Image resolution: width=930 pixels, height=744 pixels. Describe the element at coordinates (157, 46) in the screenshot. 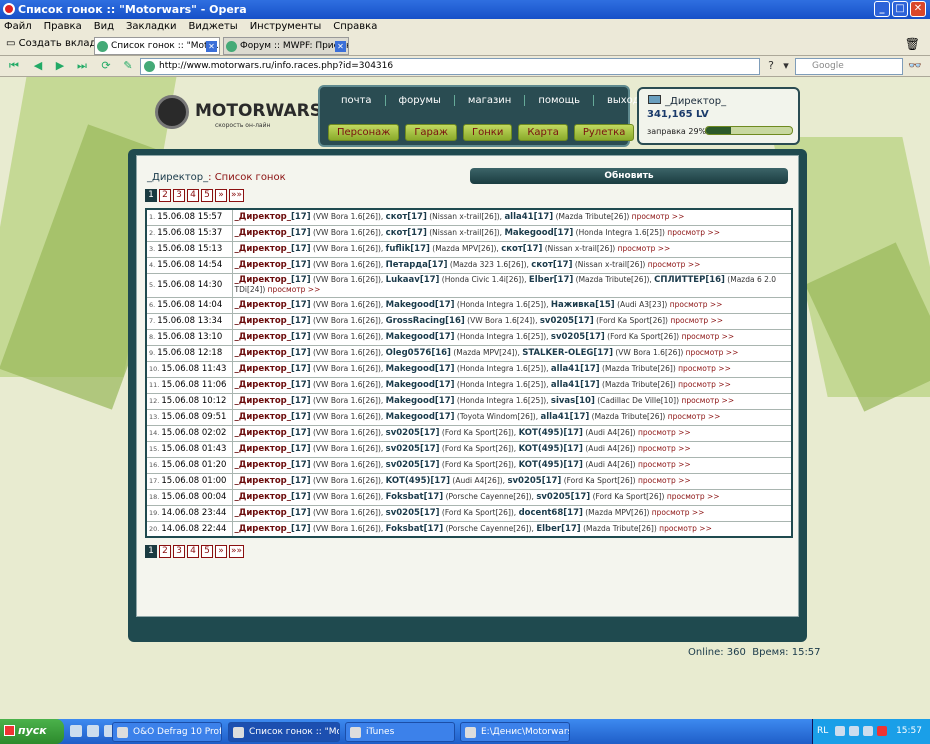

I see `tab-races: Список гонок :: "Motor... ✕` at that location.